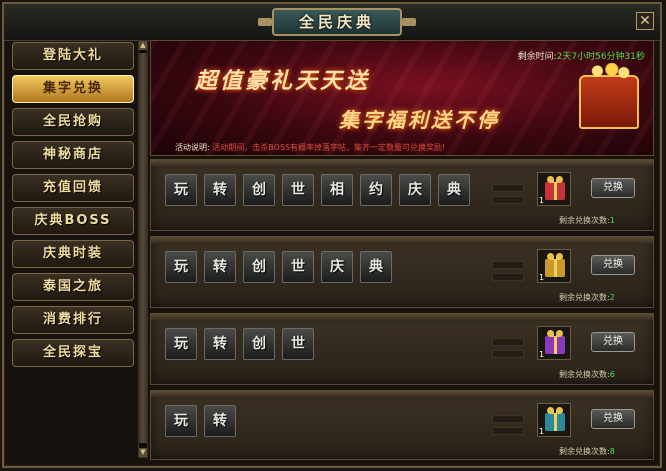  I want to click on title-bar: 全民庆典 ✕, so click(332, 22).